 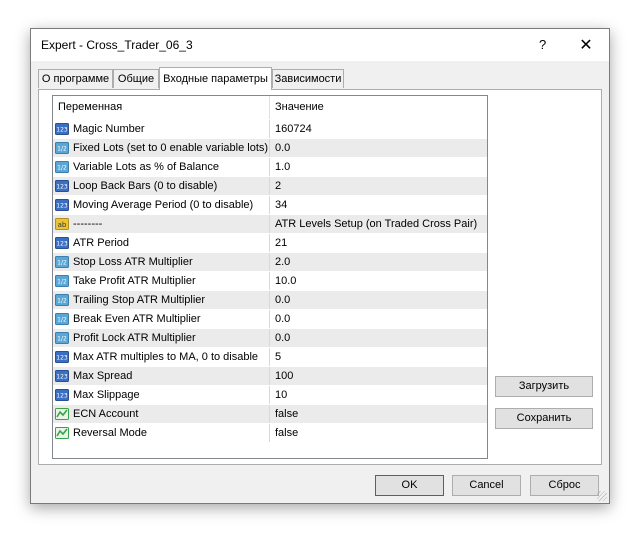 What do you see at coordinates (378, 281) in the screenshot?
I see `parameter-value: 10.0` at bounding box center [378, 281].